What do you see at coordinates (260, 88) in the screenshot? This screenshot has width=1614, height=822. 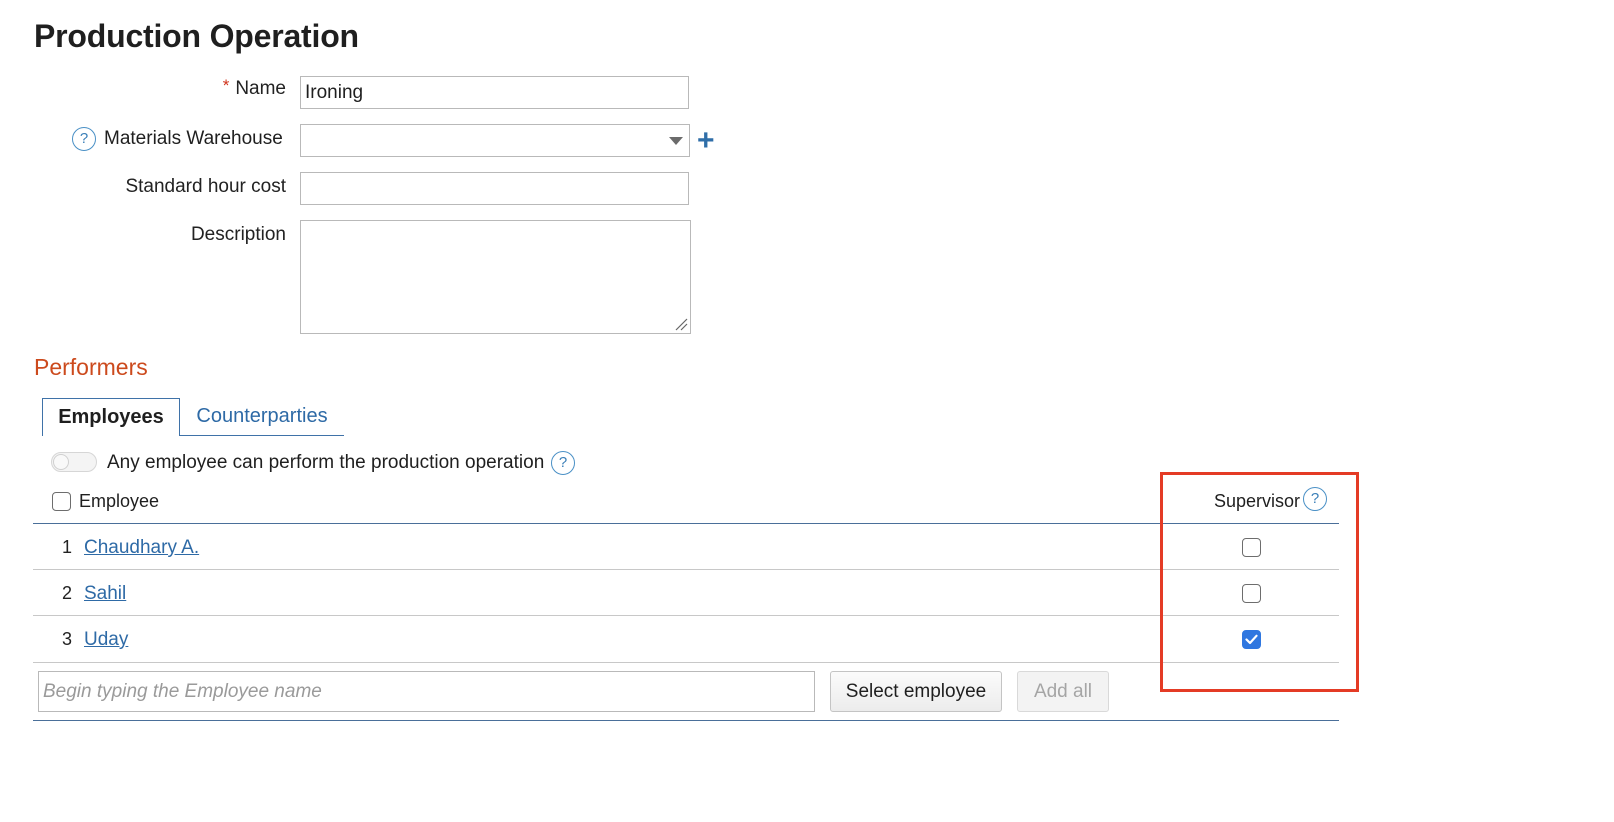 I see `name-label-text: Name` at bounding box center [260, 88].